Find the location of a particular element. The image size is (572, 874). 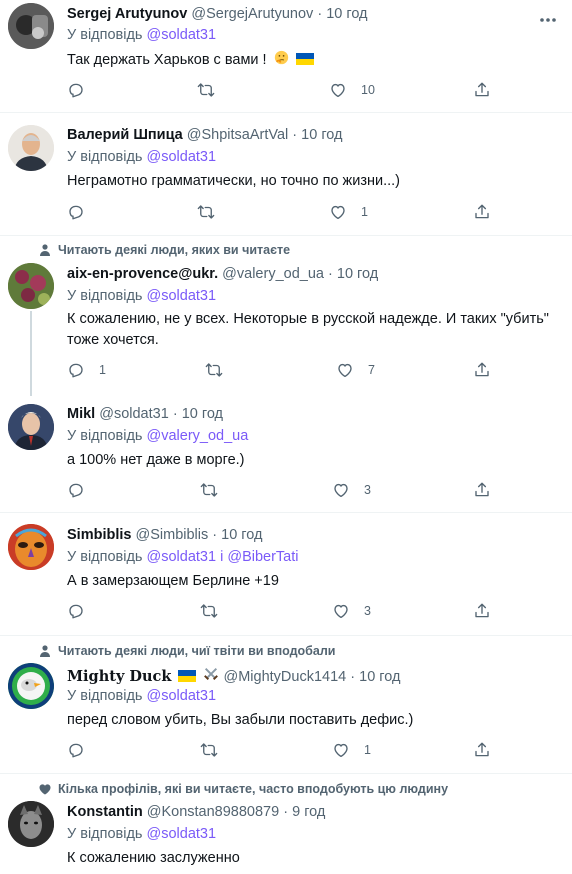

reply-and: і is located at coordinates (222, 557).